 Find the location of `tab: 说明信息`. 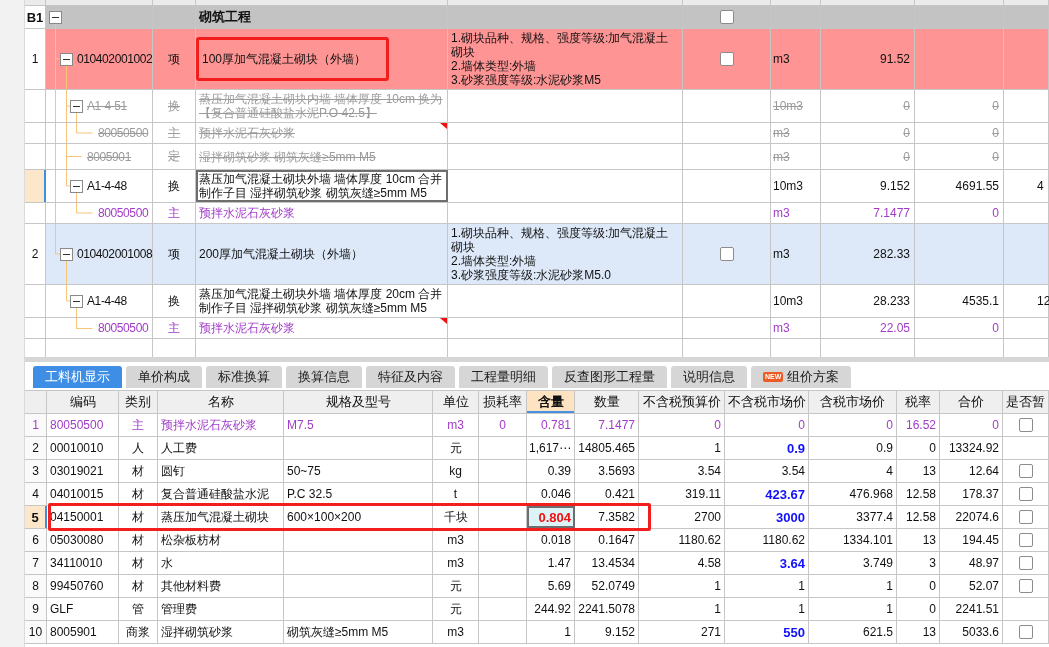

tab: 说明信息 is located at coordinates (709, 377).